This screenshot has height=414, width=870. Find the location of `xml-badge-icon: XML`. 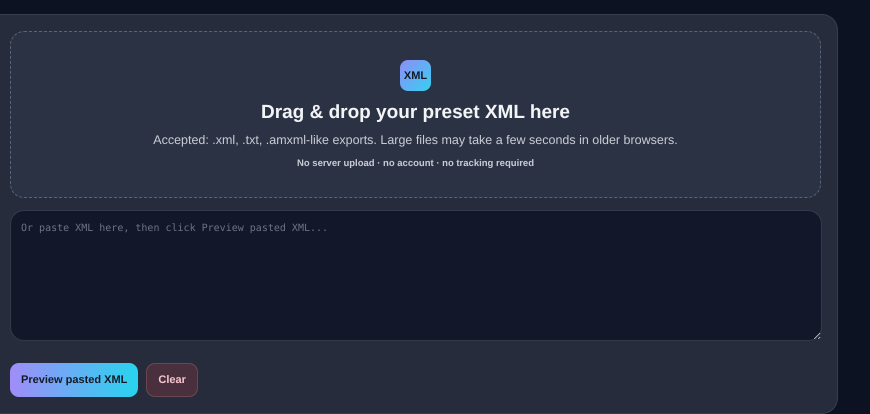

xml-badge-icon: XML is located at coordinates (415, 75).